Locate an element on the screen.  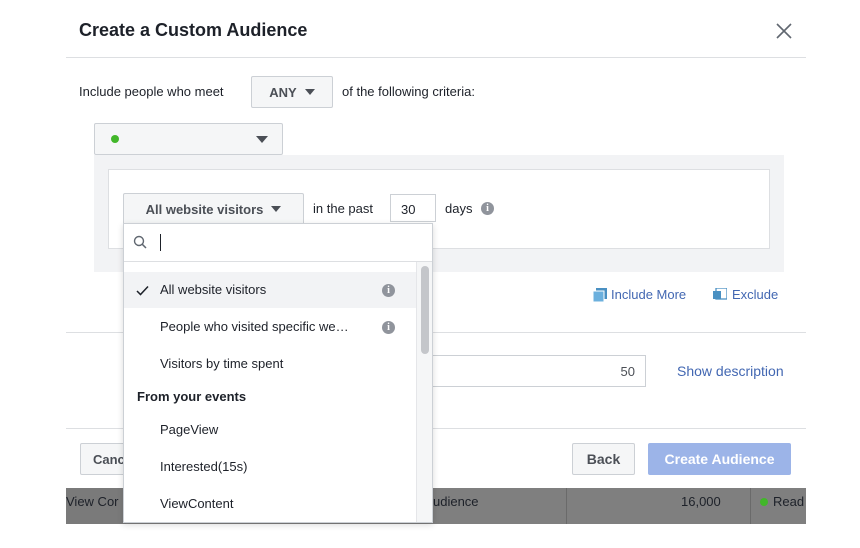
close-icon is located at coordinates (784, 31).